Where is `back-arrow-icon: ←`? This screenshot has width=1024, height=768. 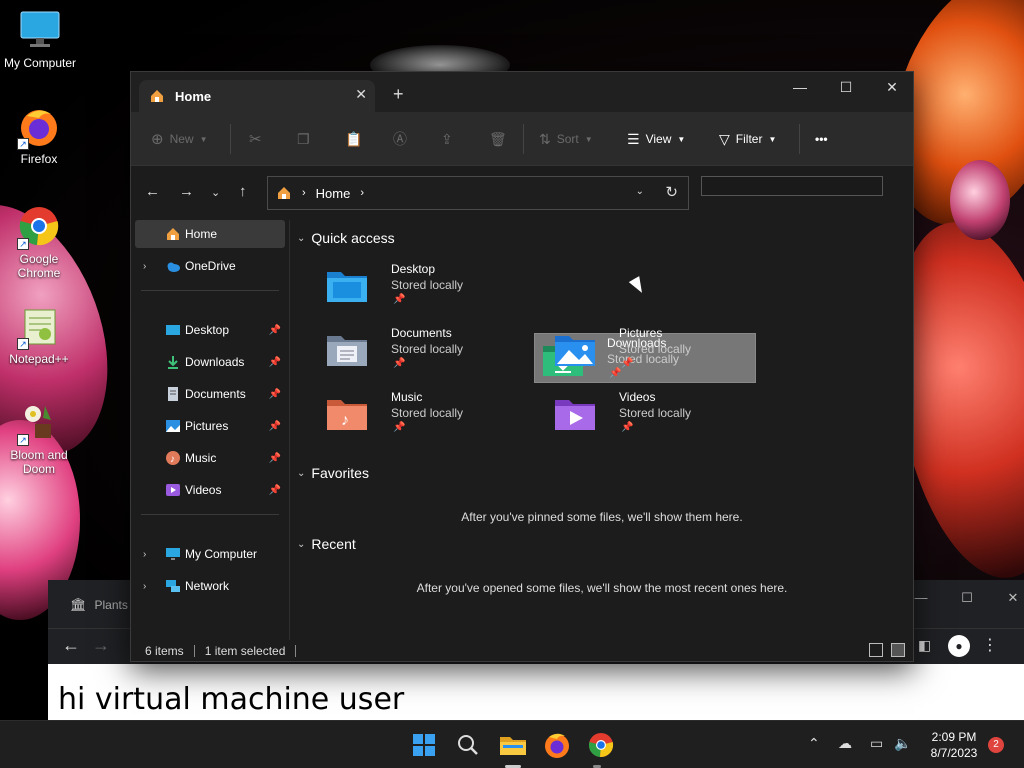 back-arrow-icon: ← is located at coordinates (152, 191).